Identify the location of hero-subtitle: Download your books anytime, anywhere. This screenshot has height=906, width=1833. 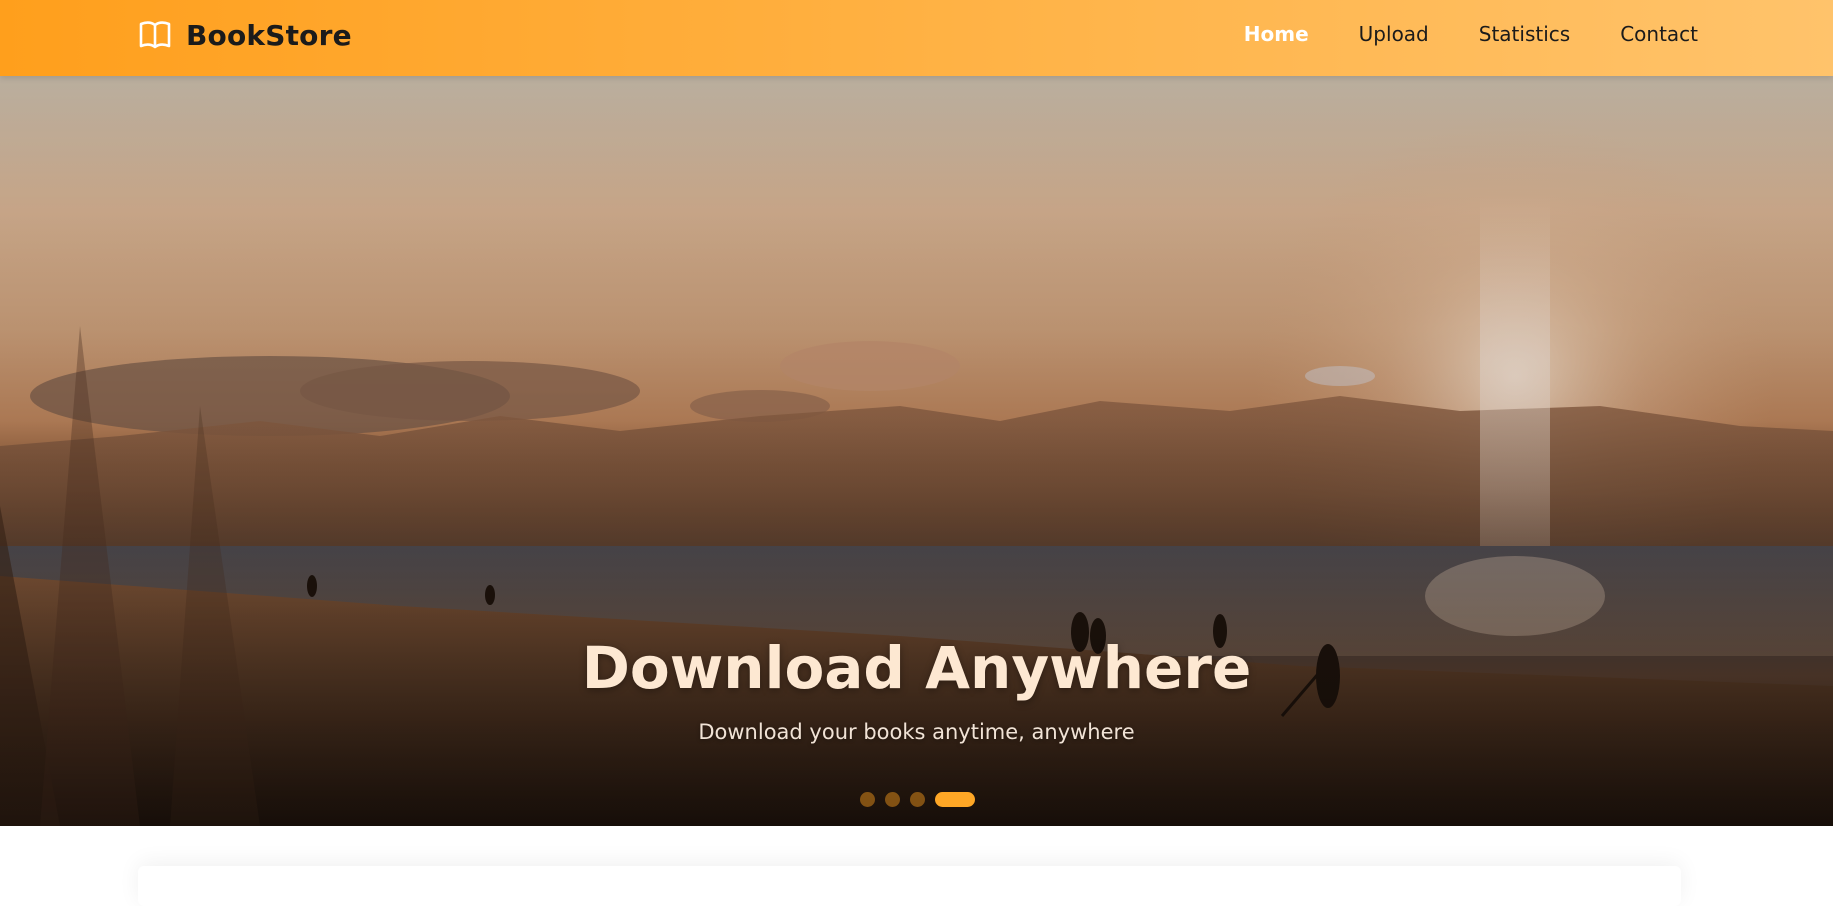
(916, 732).